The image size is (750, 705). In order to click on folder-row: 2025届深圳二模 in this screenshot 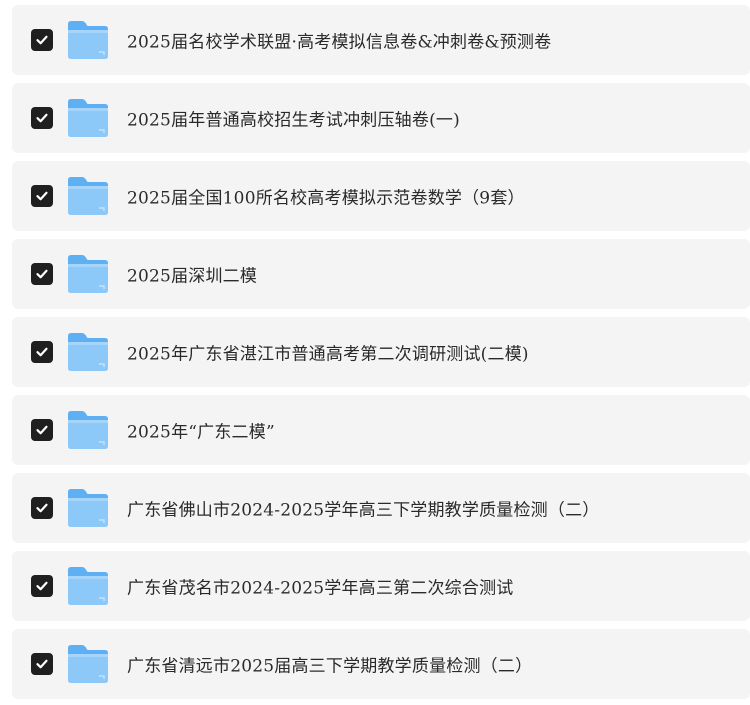, I will do `click(381, 274)`.